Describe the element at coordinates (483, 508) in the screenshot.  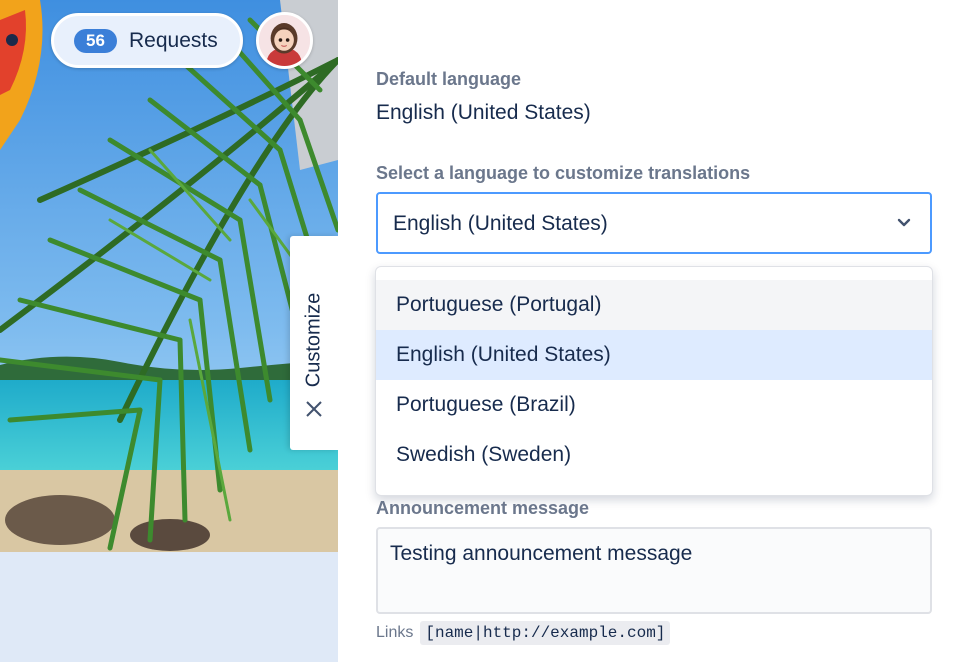
I see `announcement-message-label: Announcement message` at that location.